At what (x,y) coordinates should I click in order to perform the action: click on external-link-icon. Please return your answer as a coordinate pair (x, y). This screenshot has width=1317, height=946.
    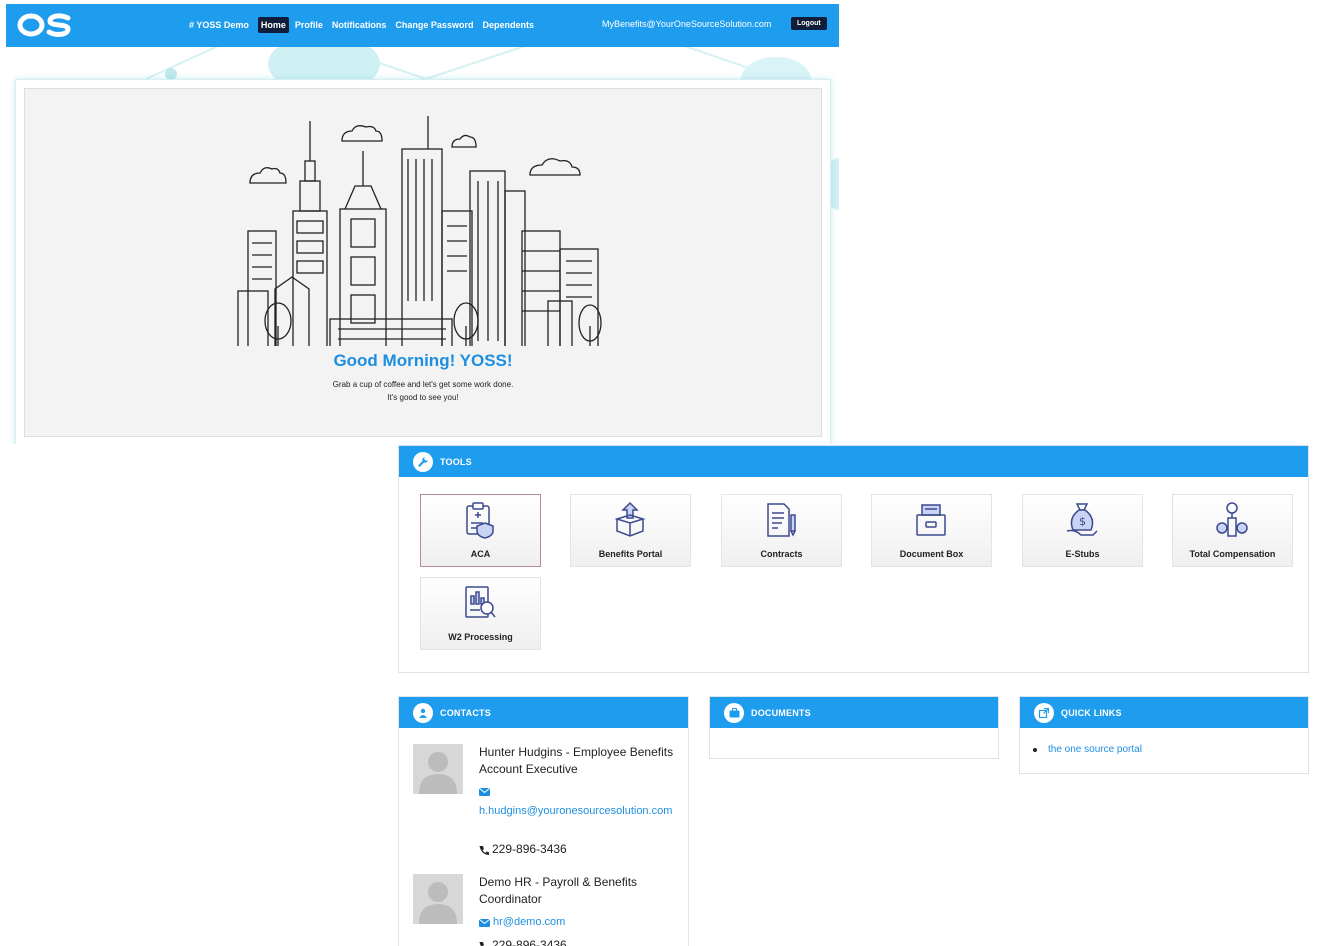
    Looking at the image, I should click on (1044, 712).